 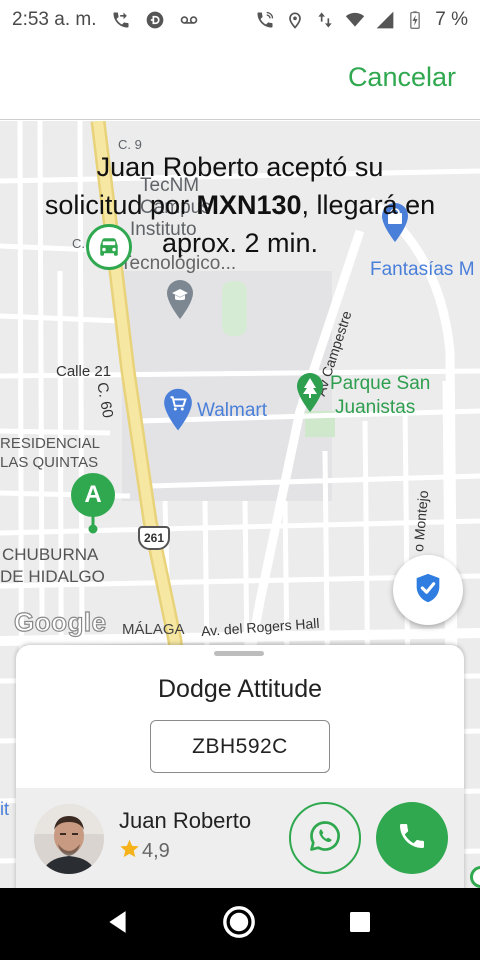 I want to click on system-nav-bar, so click(x=240, y=924).